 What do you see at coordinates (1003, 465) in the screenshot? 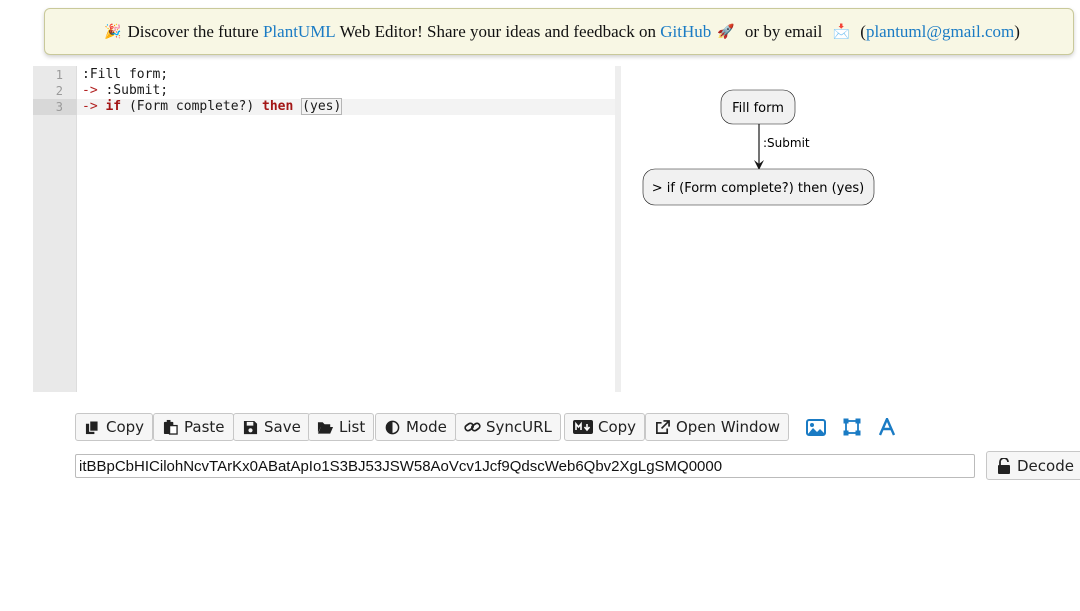
I see `unlock-icon` at bounding box center [1003, 465].